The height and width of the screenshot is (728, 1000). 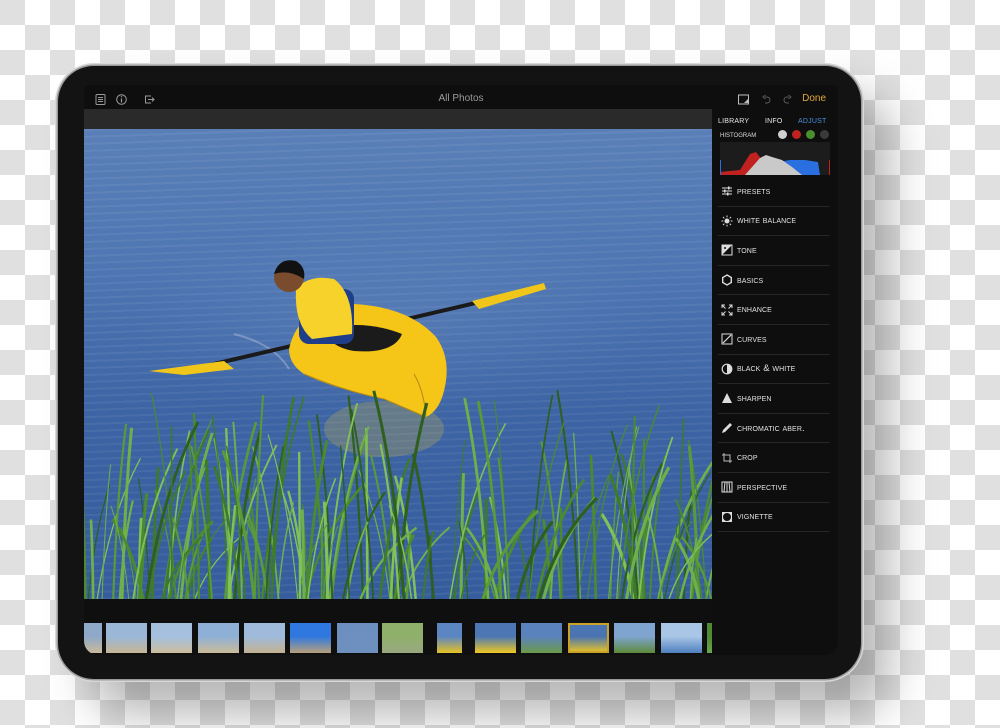 I want to click on histogram-graph, so click(x=775, y=158).